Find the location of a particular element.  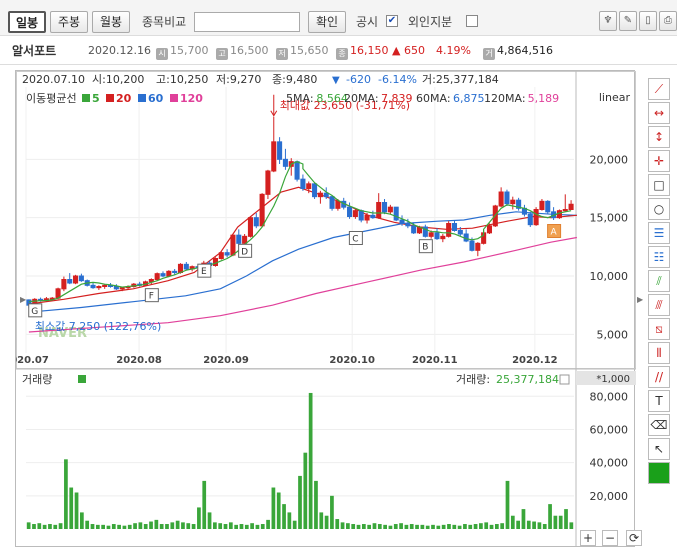

volume-tick-label: 20,000 is located at coordinates (609, 496).